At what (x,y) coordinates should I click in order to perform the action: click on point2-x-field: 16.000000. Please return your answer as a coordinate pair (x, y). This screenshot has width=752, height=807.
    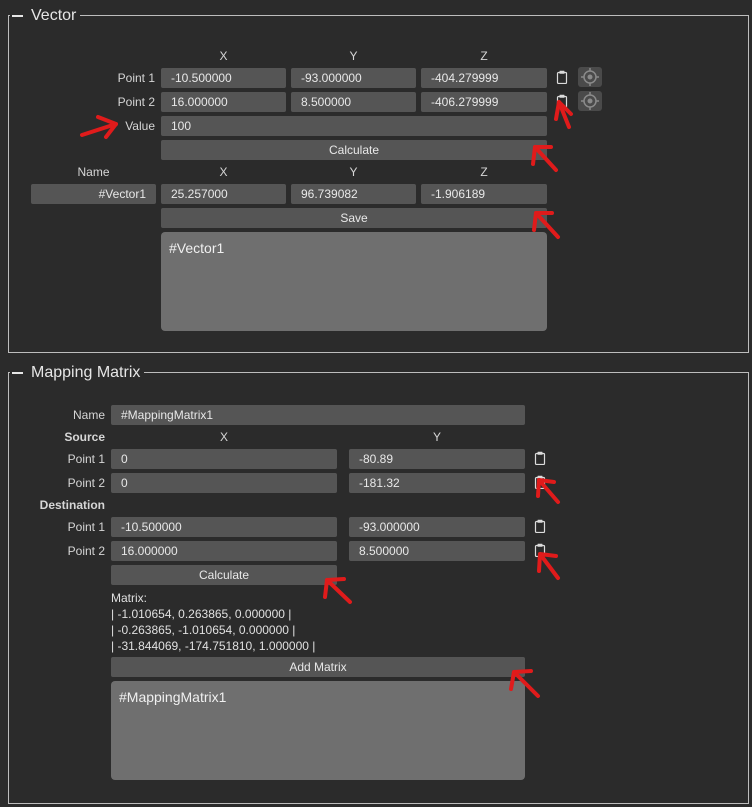
    Looking at the image, I should click on (223, 102).